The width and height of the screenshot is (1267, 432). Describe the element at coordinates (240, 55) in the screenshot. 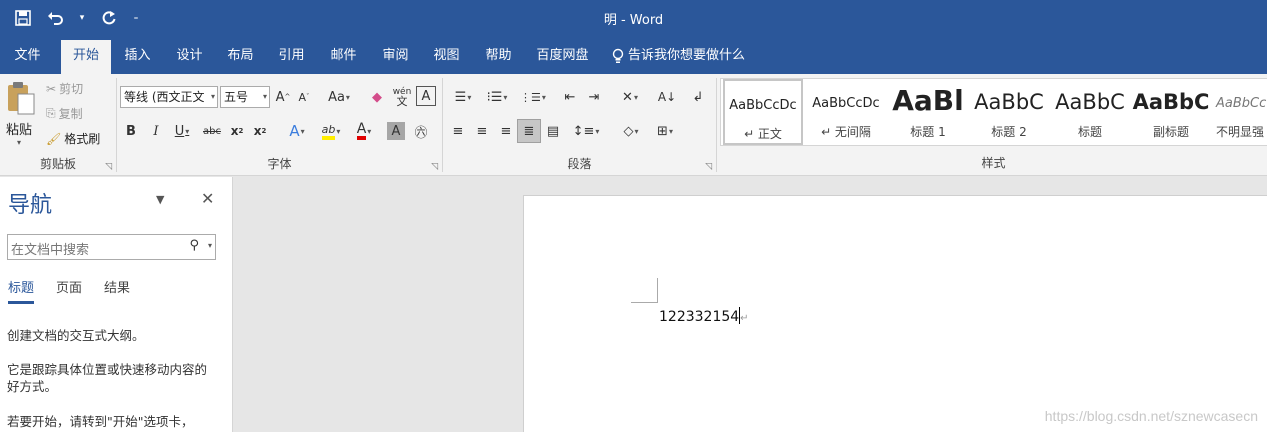

I see `tab-layout: 布局` at that location.